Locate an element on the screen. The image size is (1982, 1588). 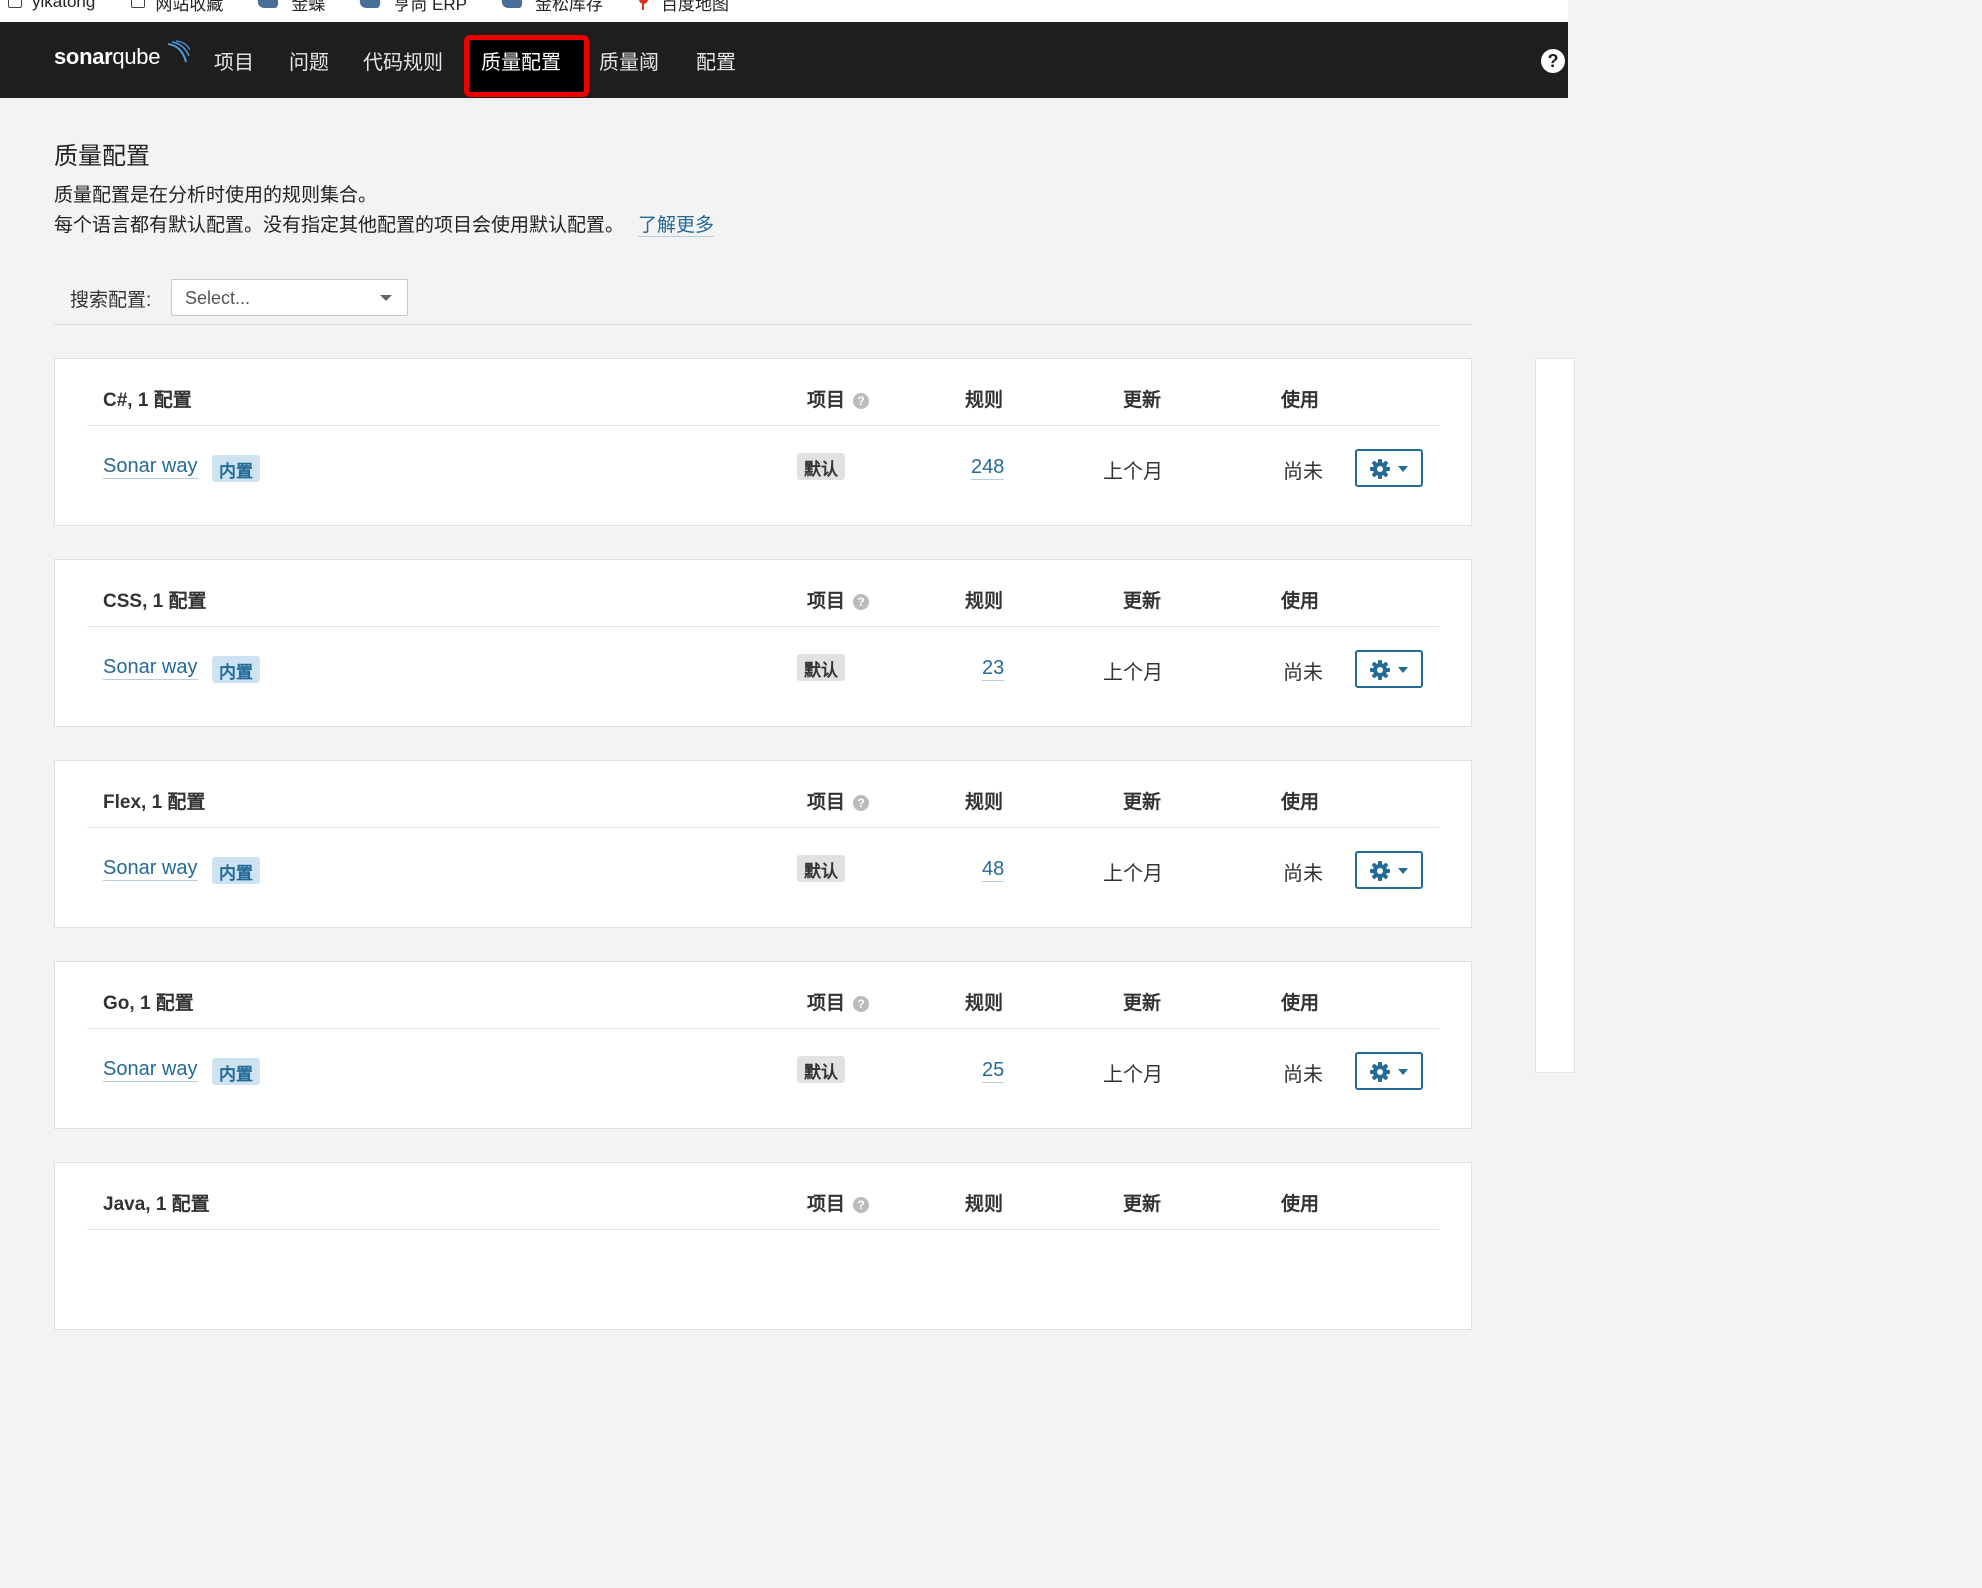
bookmark-erp: 亨尚 ERP is located at coordinates (412, 7).